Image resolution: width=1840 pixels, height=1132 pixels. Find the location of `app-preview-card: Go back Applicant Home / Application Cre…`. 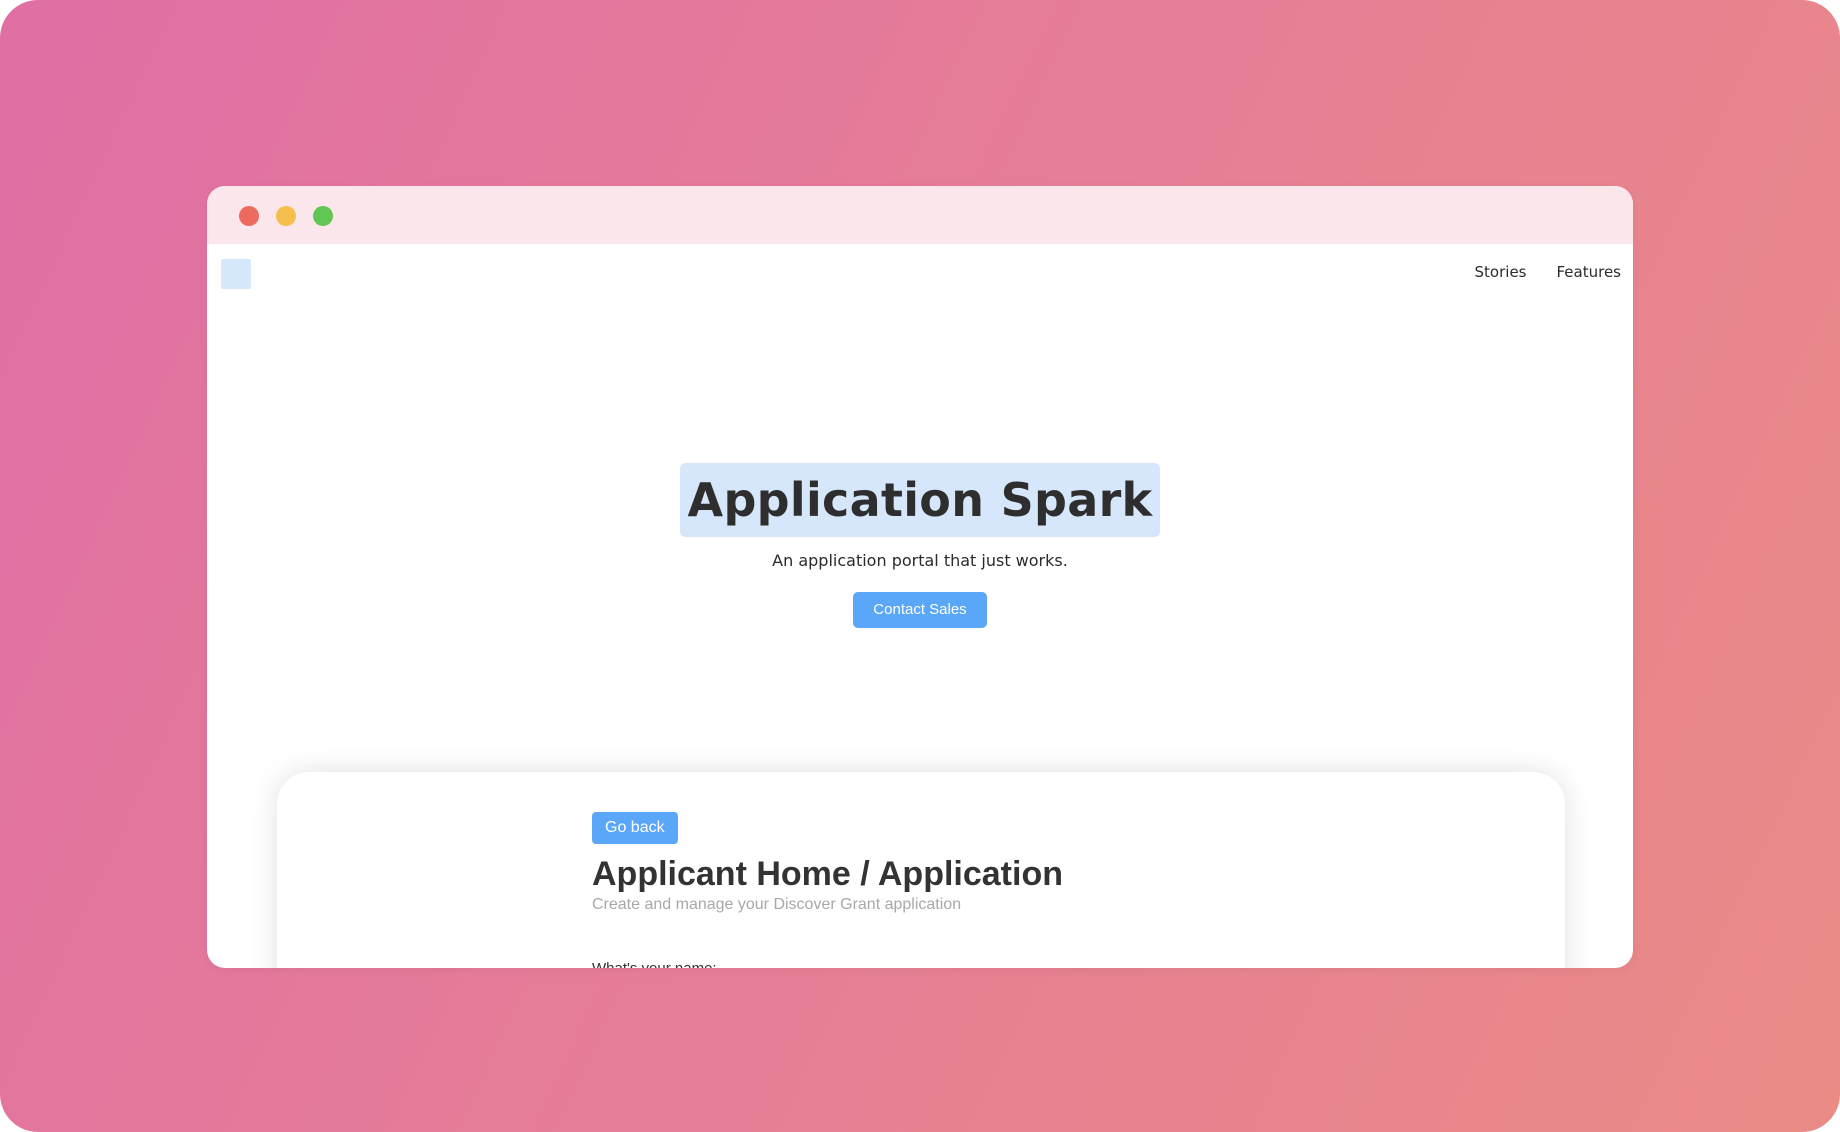

app-preview-card: Go back Applicant Home / Application Cre… is located at coordinates (921, 870).